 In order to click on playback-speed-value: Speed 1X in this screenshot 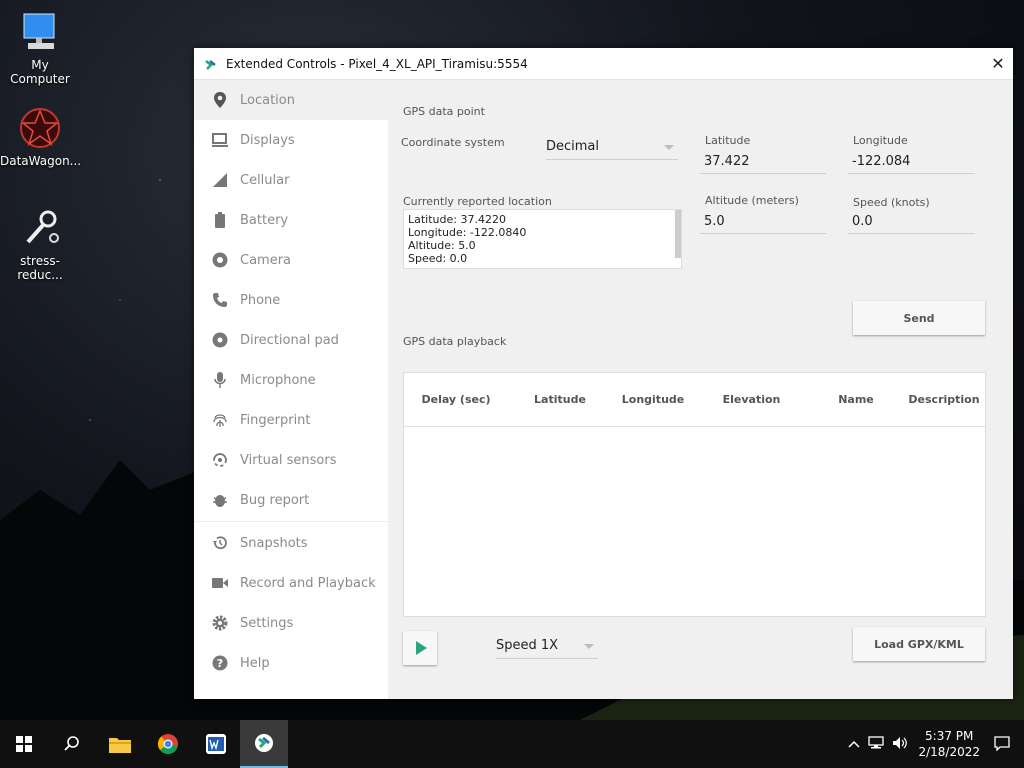, I will do `click(527, 645)`.